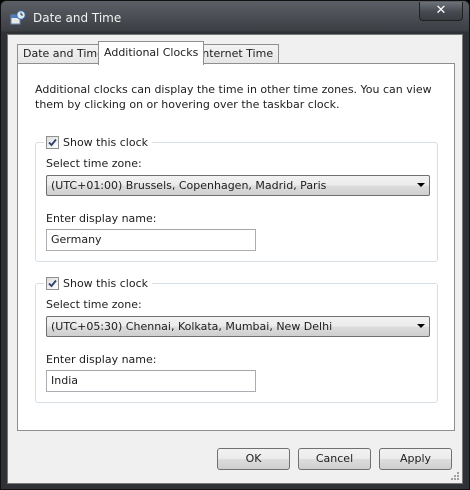 This screenshot has height=490, width=470. I want to click on display-name-2-label: Enter display name:, so click(101, 359).